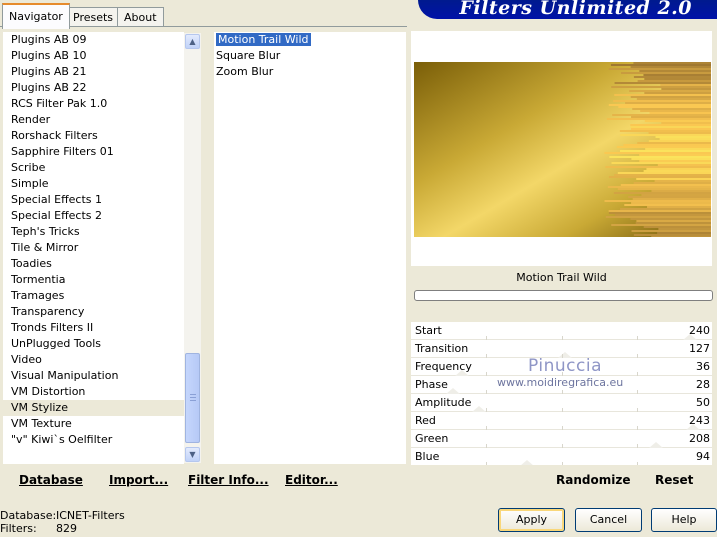 The image size is (717, 537). Describe the element at coordinates (192, 41) in the screenshot. I see `scroll-up-button: ▲` at that location.